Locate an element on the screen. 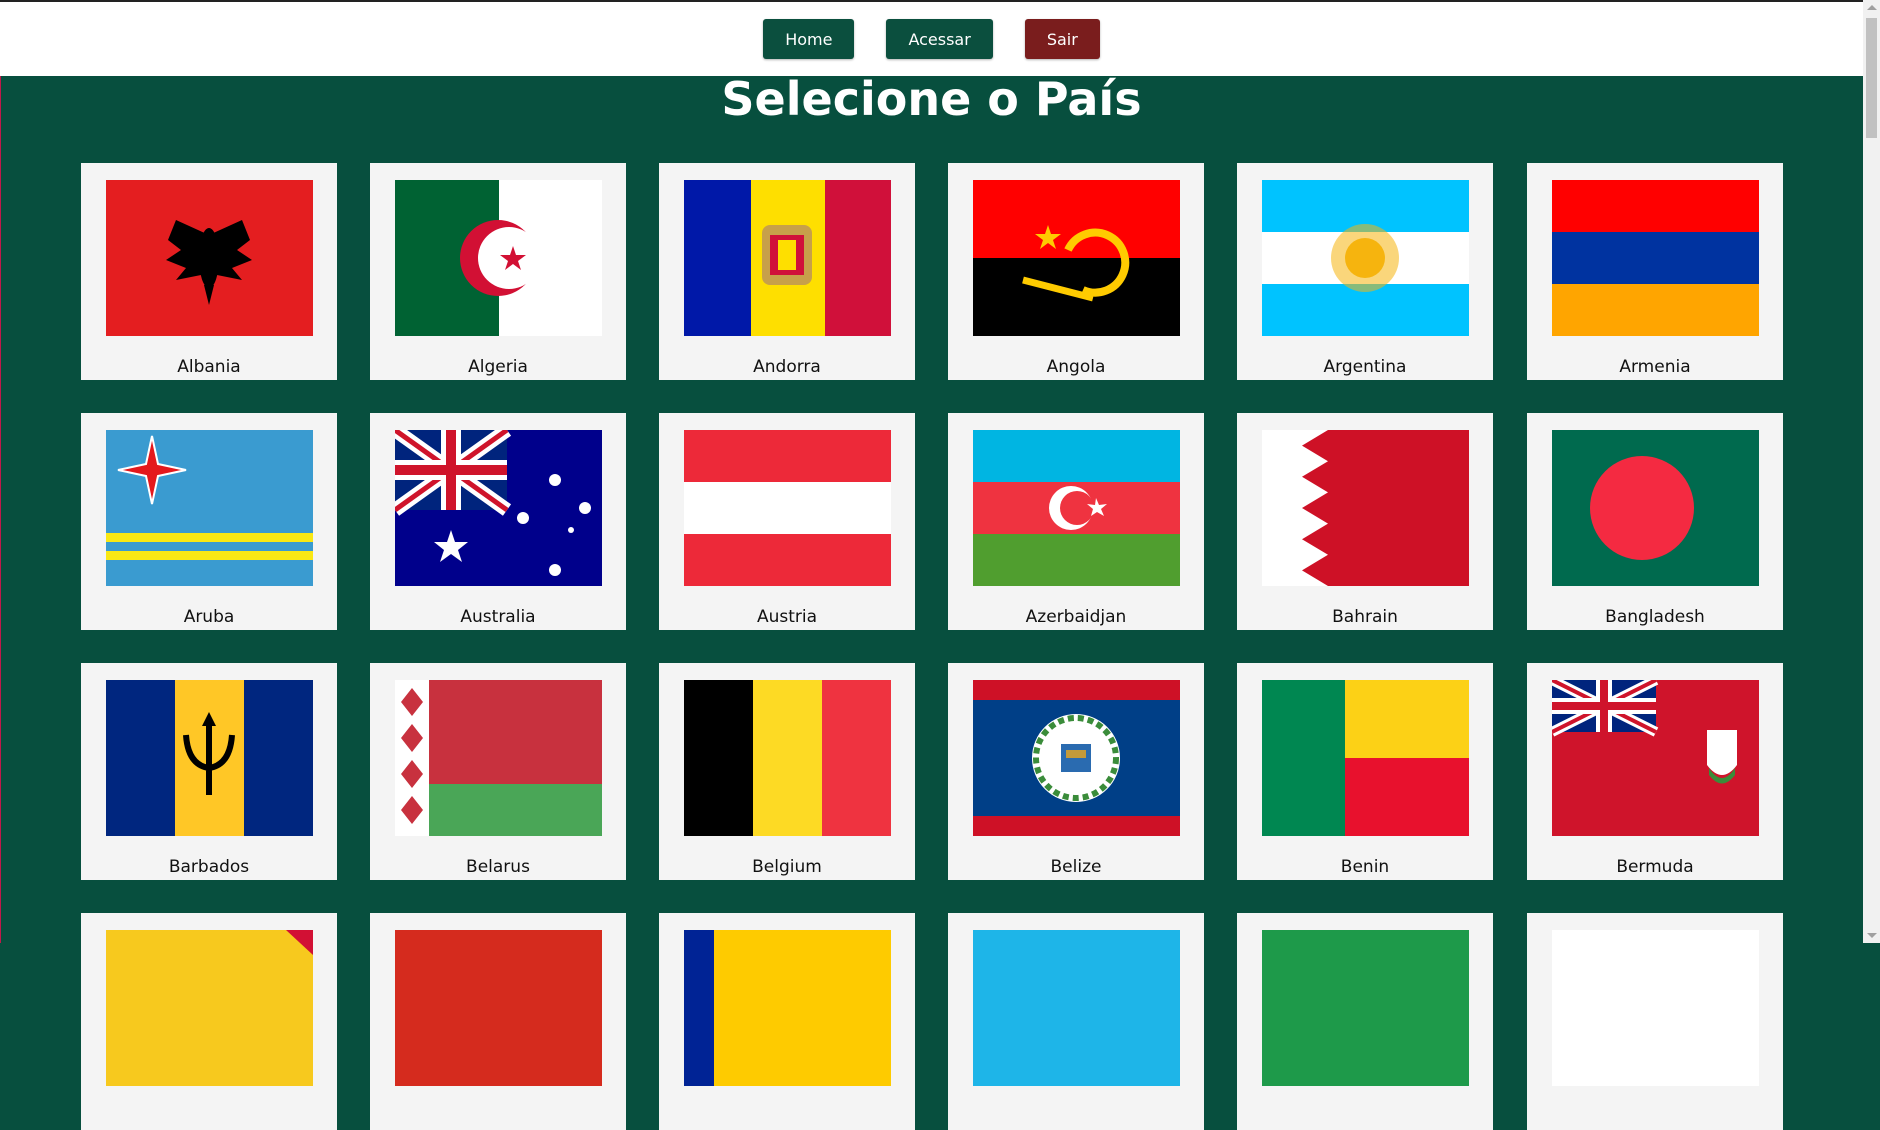 Image resolution: width=1880 pixels, height=1130 pixels. country-card-belarus: Belarus is located at coordinates (498, 771).